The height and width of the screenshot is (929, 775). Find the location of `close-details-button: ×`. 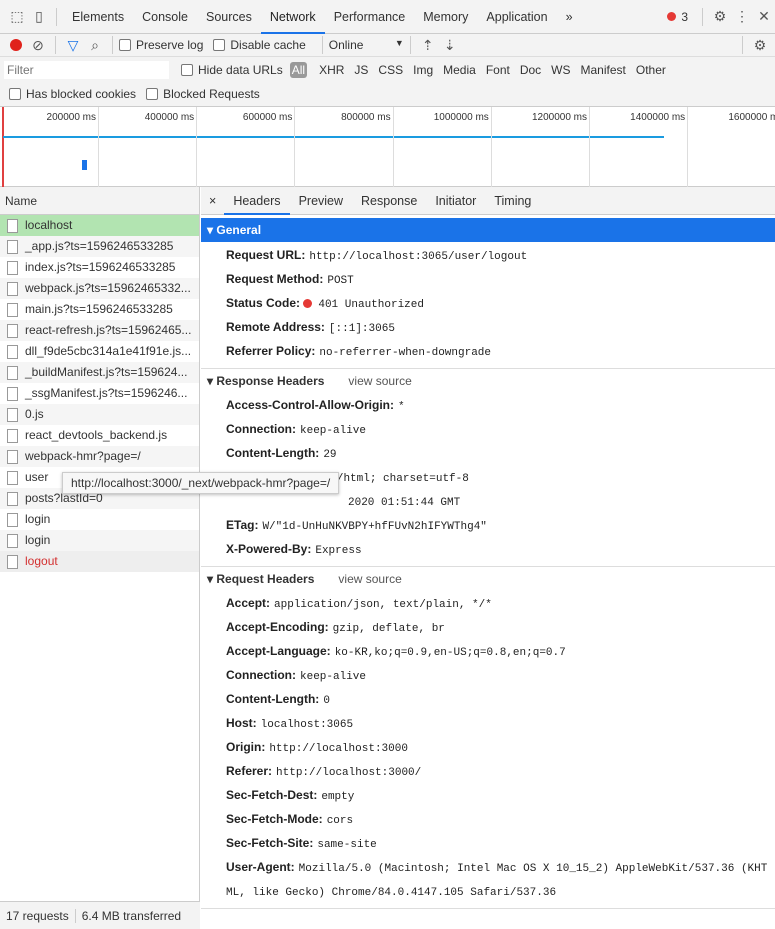

close-details-button: × is located at coordinates (212, 201).